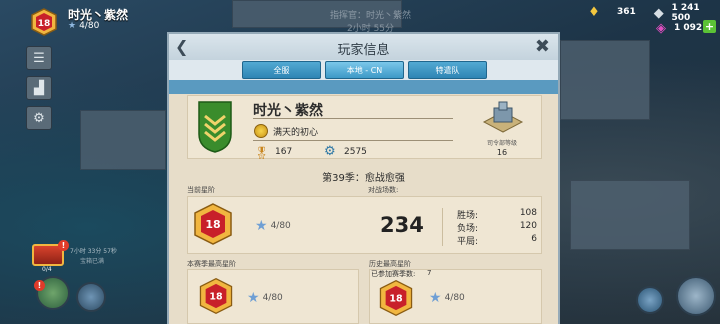 This screenshot has width=720, height=324. What do you see at coordinates (429, 273) in the screenshot?
I see `seasons-played-value: 7` at bounding box center [429, 273].